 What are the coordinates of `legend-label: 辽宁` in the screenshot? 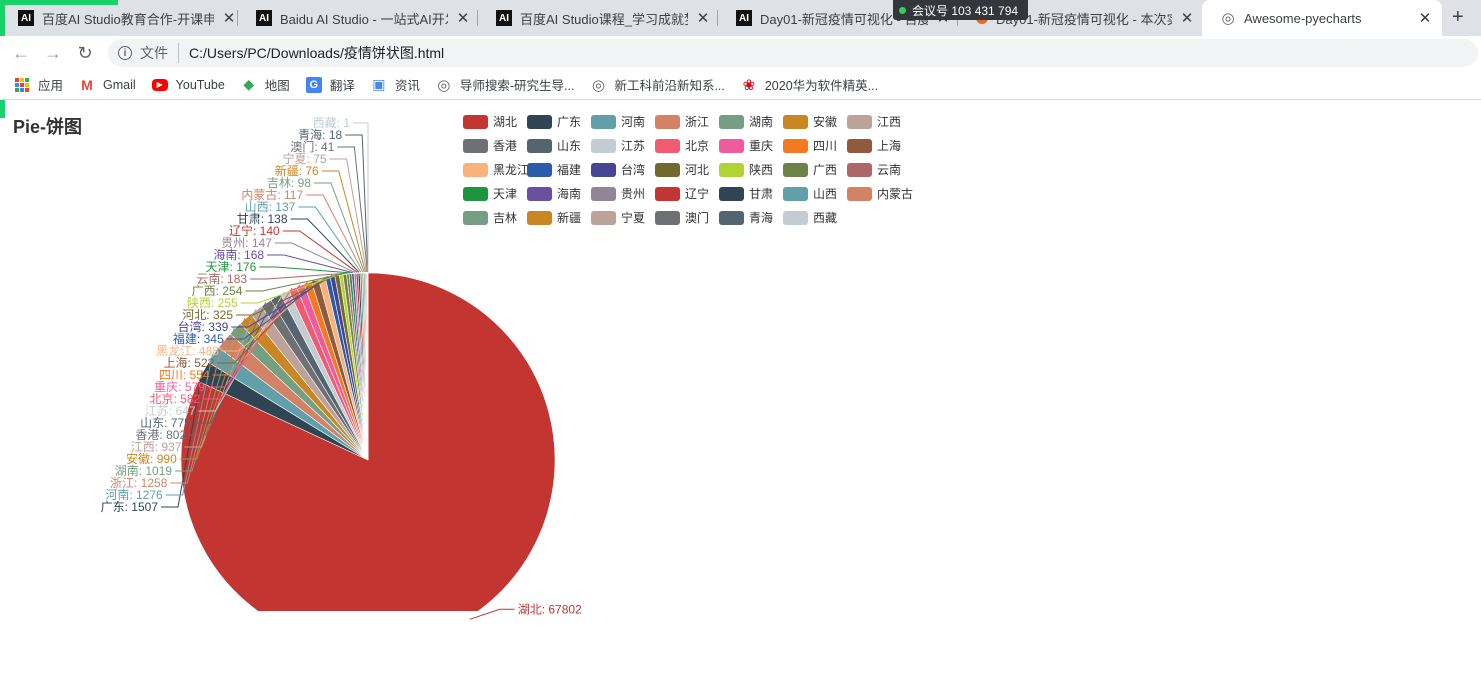 It's located at (697, 194).